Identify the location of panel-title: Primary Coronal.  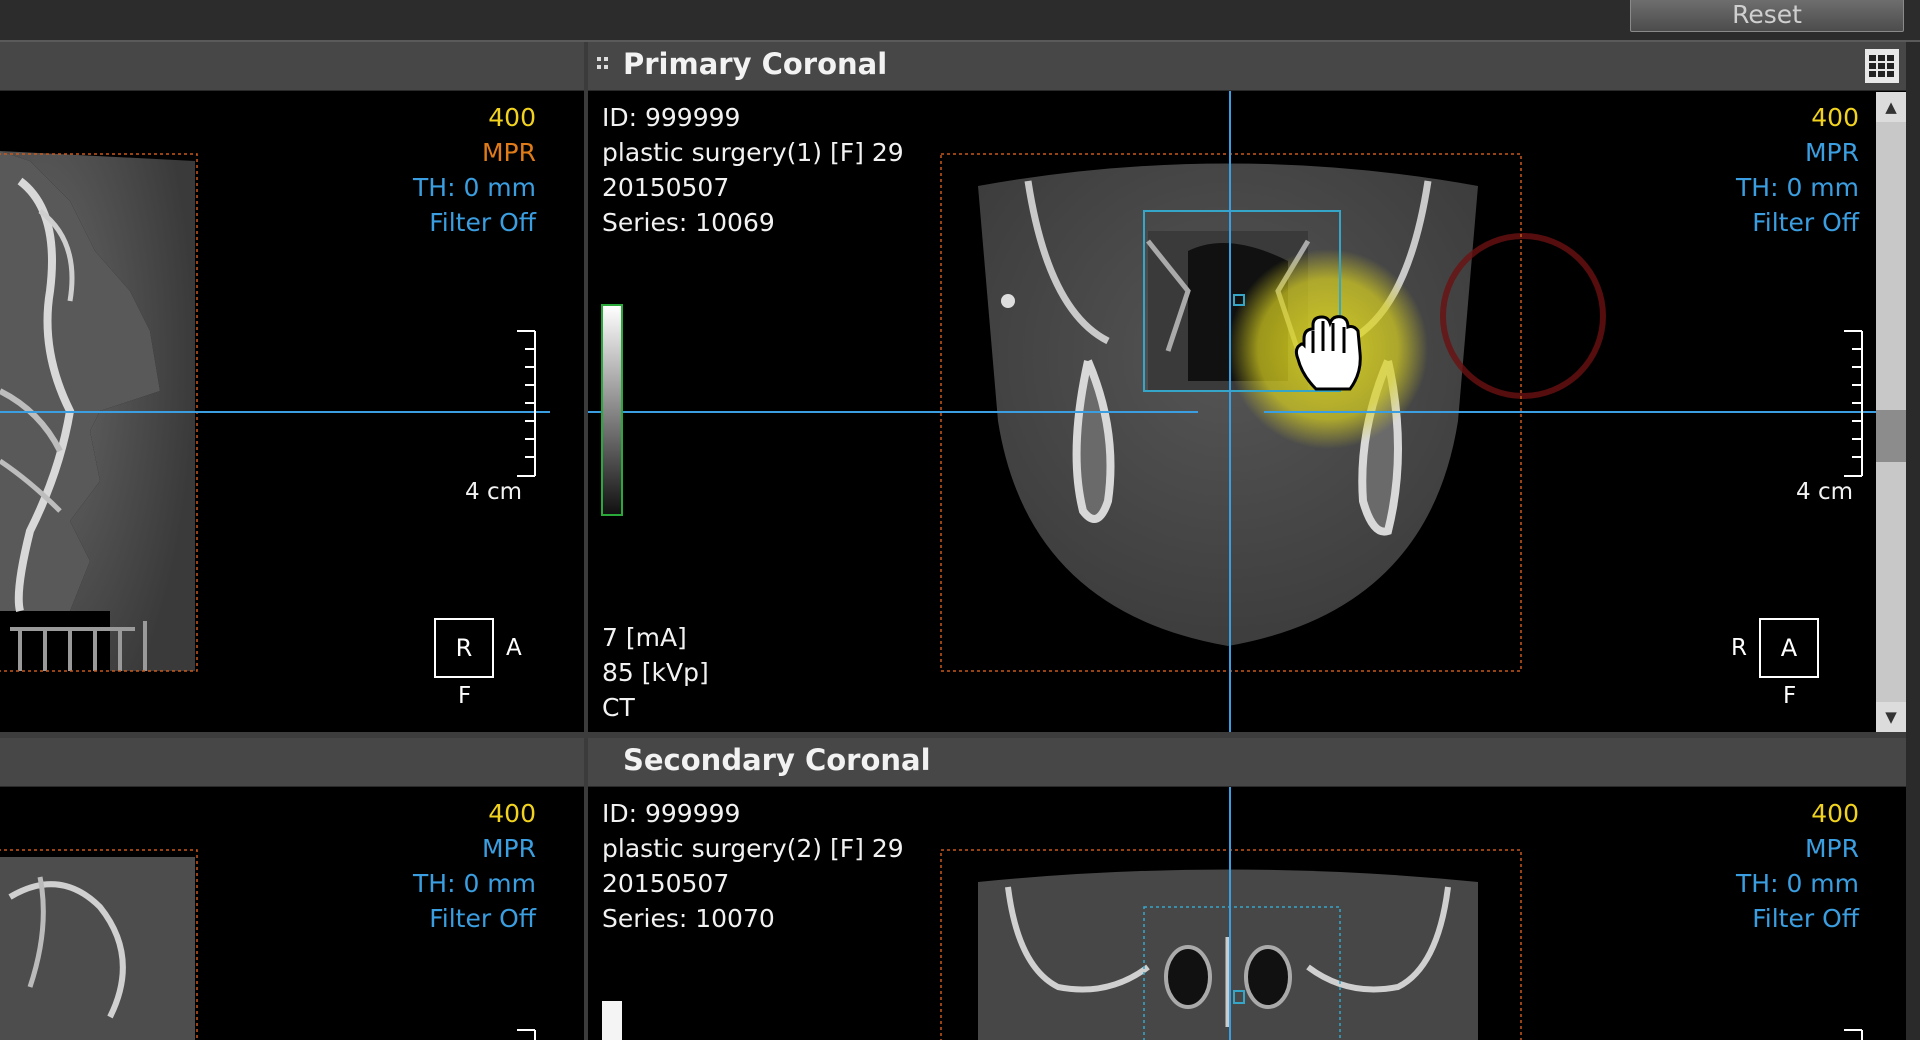
(755, 64).